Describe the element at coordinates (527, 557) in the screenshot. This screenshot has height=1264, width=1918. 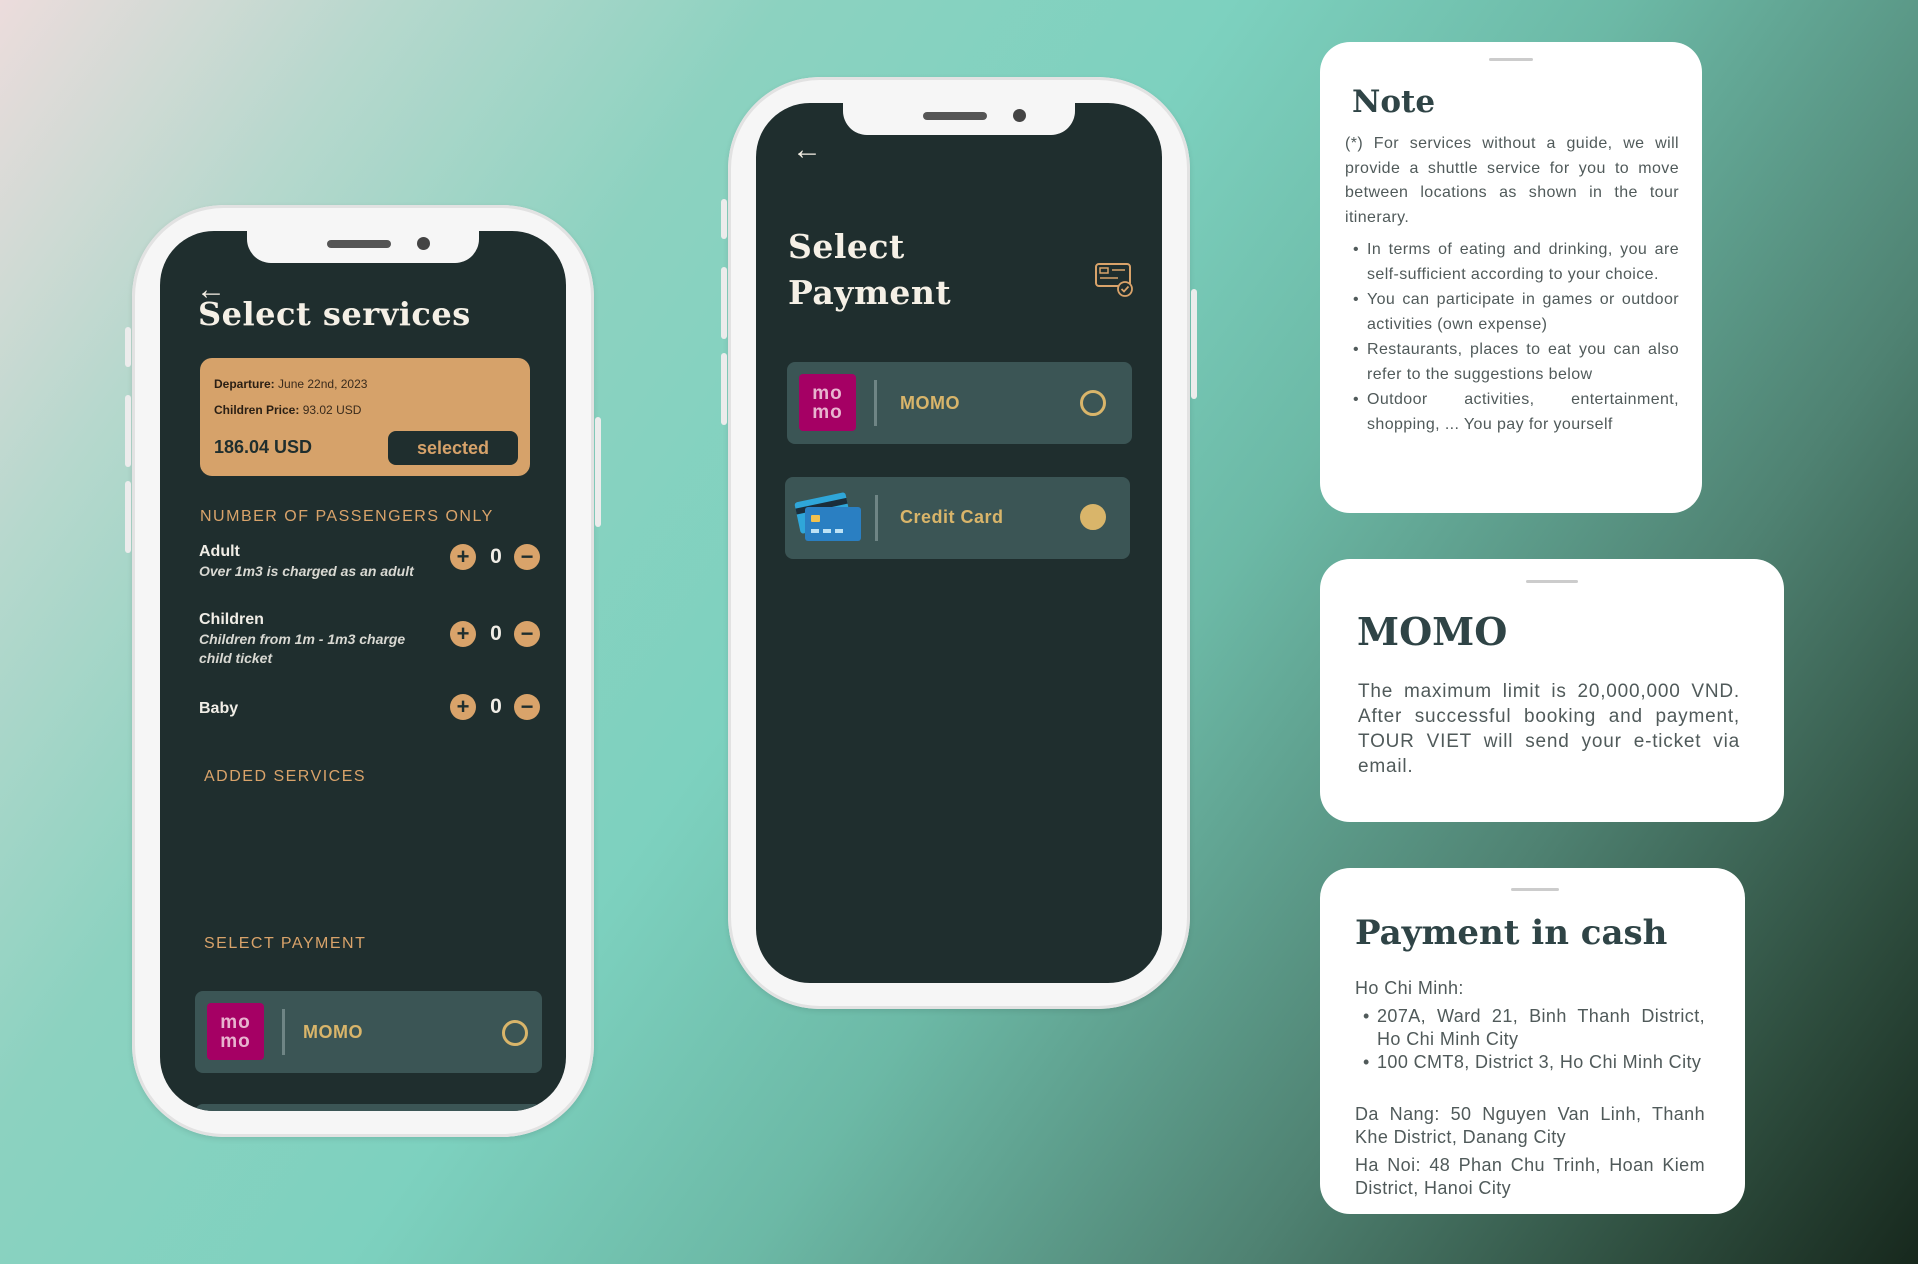
I see `adult-decrement-button: −` at that location.